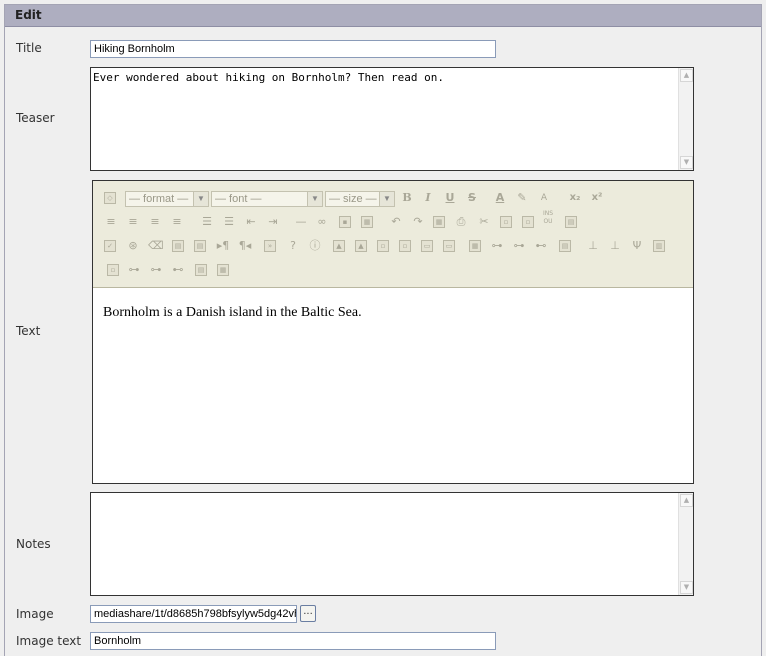 The height and width of the screenshot is (656, 766). I want to click on insert-overwrite-icon: INS OU, so click(548, 217).